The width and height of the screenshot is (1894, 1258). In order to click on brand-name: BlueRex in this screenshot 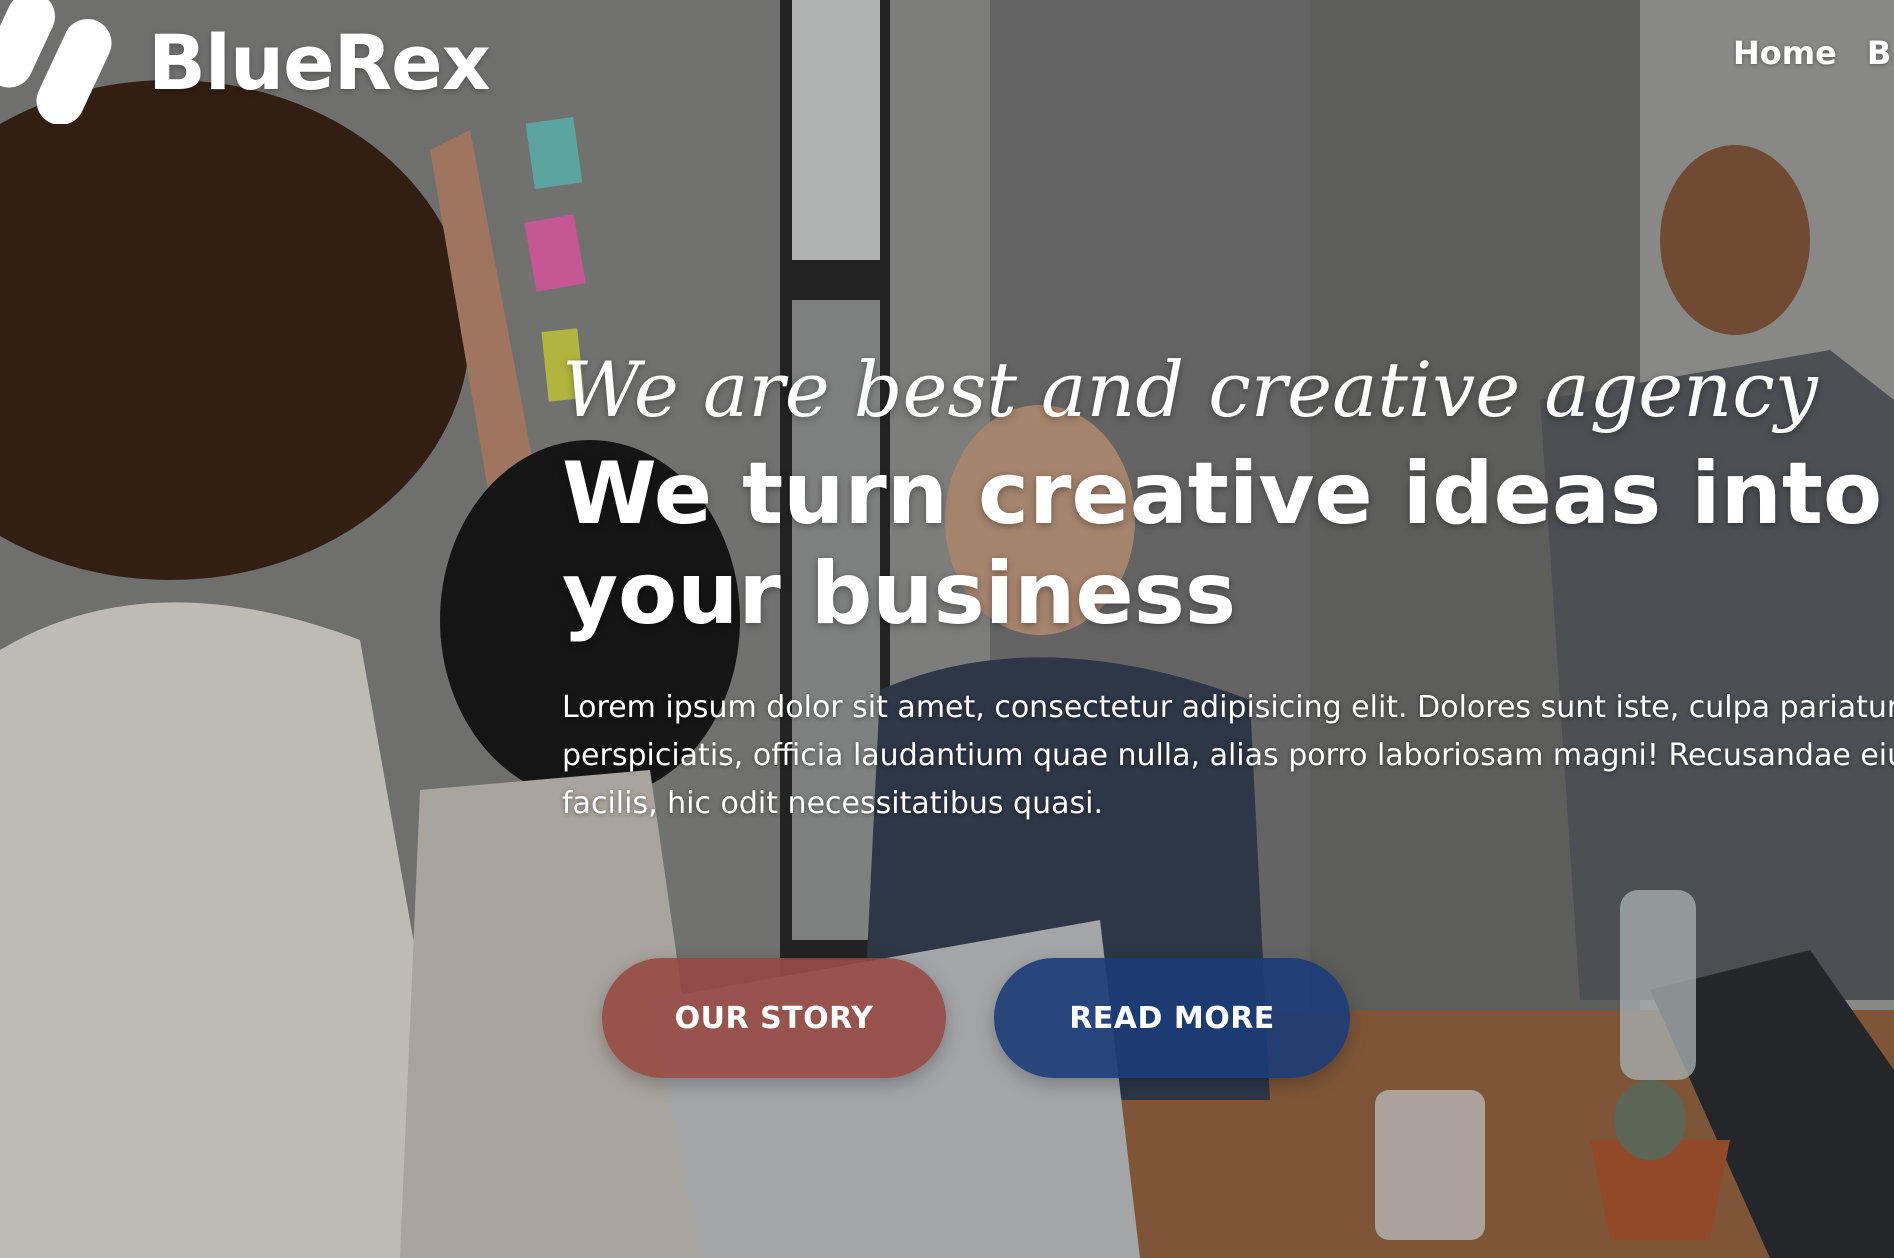, I will do `click(319, 62)`.